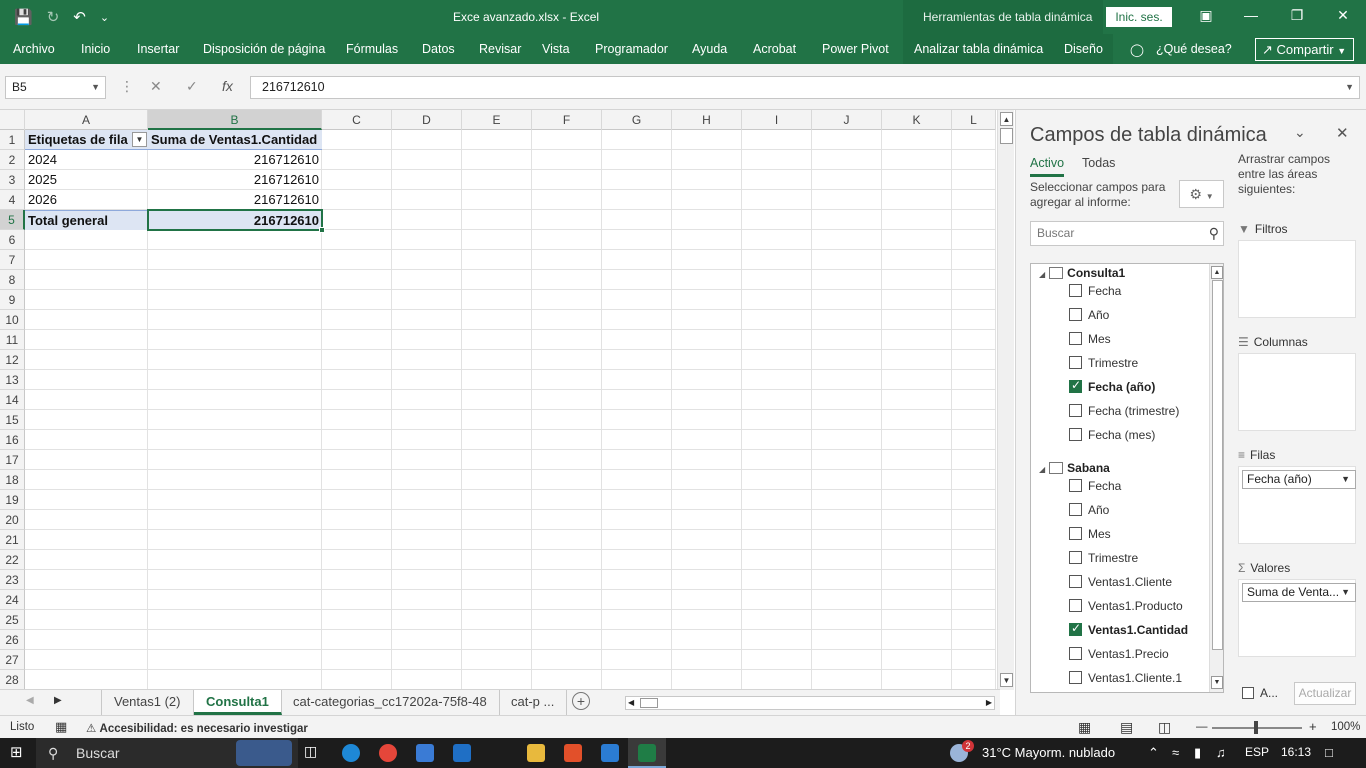 This screenshot has width=1366, height=768. Describe the element at coordinates (192, 86) in the screenshot. I see `enter-icon: ✓` at that location.